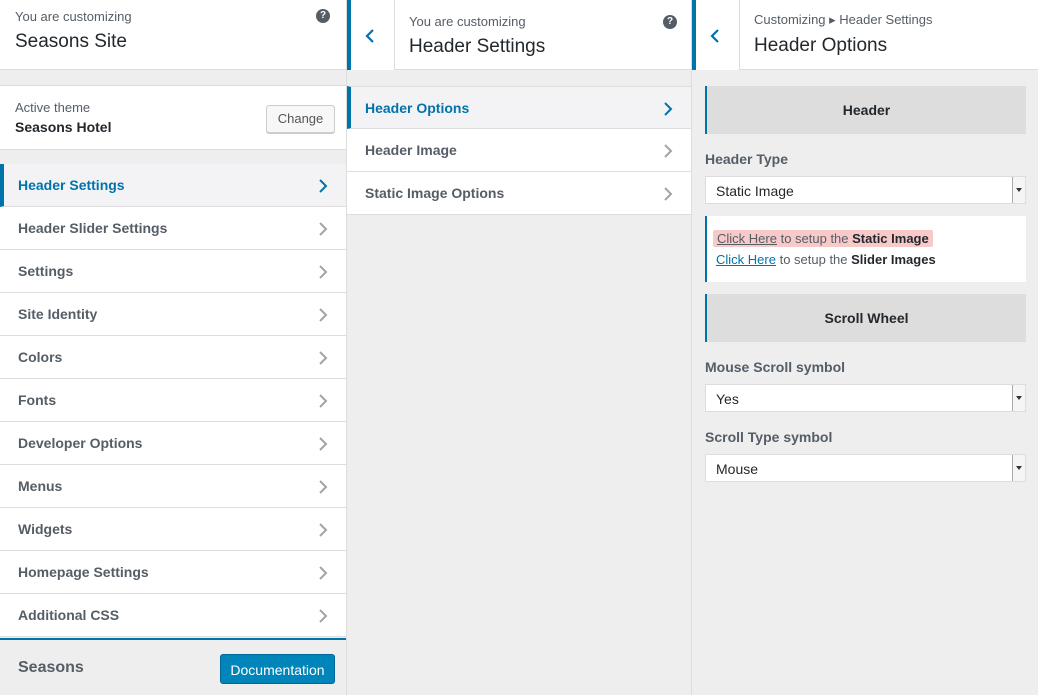 The width and height of the screenshot is (1038, 695). Describe the element at coordinates (173, 666) in the screenshot. I see `theme-footer-bar: Seasons Documentation` at that location.